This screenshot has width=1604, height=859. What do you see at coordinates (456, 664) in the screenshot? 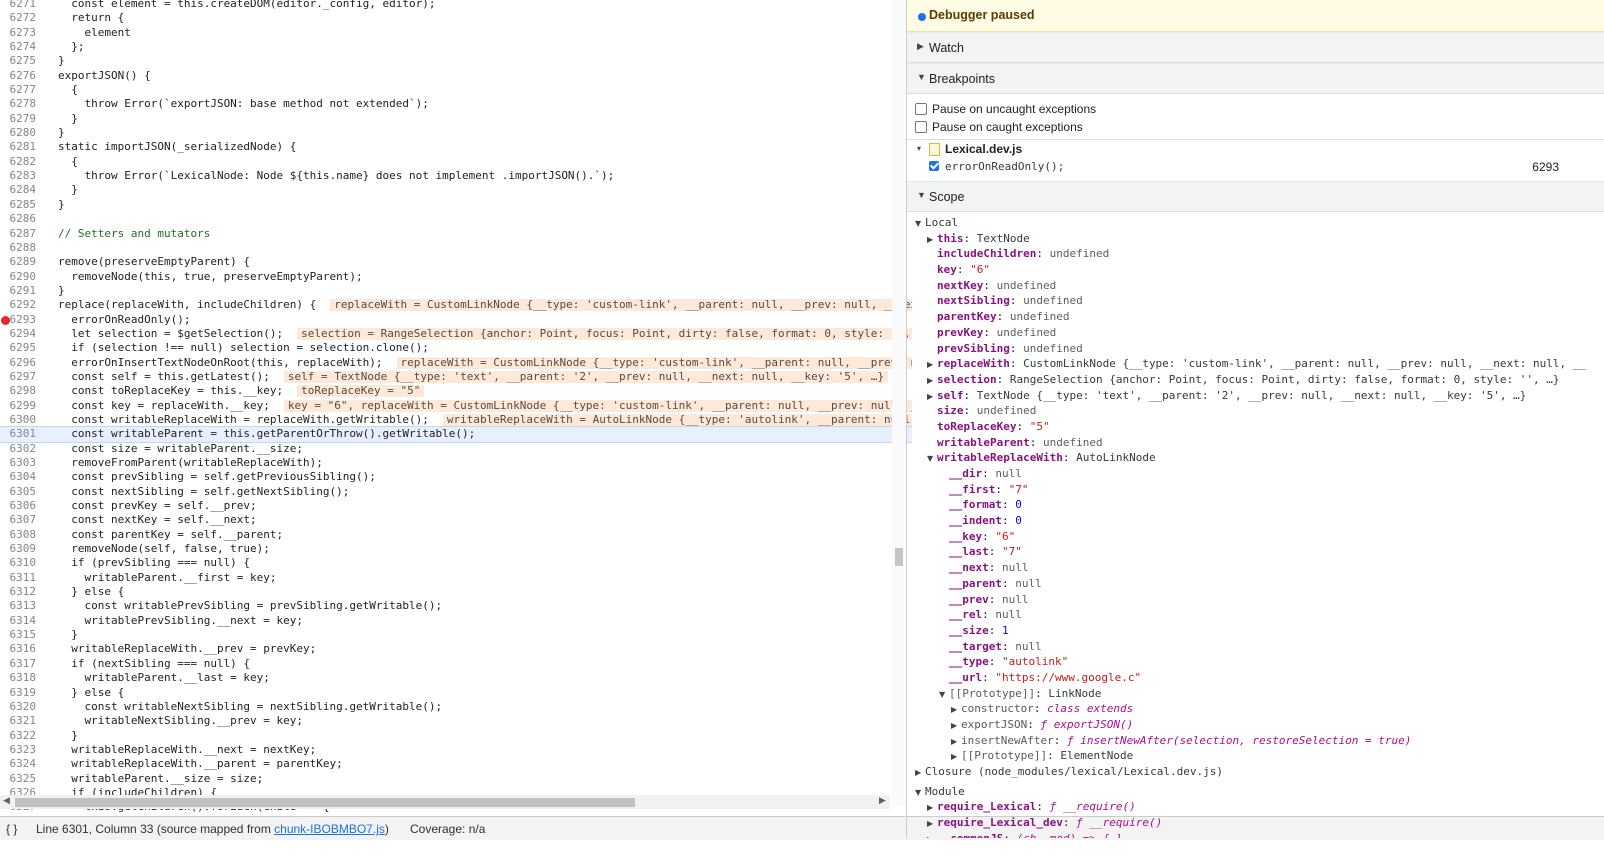
I see `code-line: 6317 if (nextSibling === null) {` at bounding box center [456, 664].